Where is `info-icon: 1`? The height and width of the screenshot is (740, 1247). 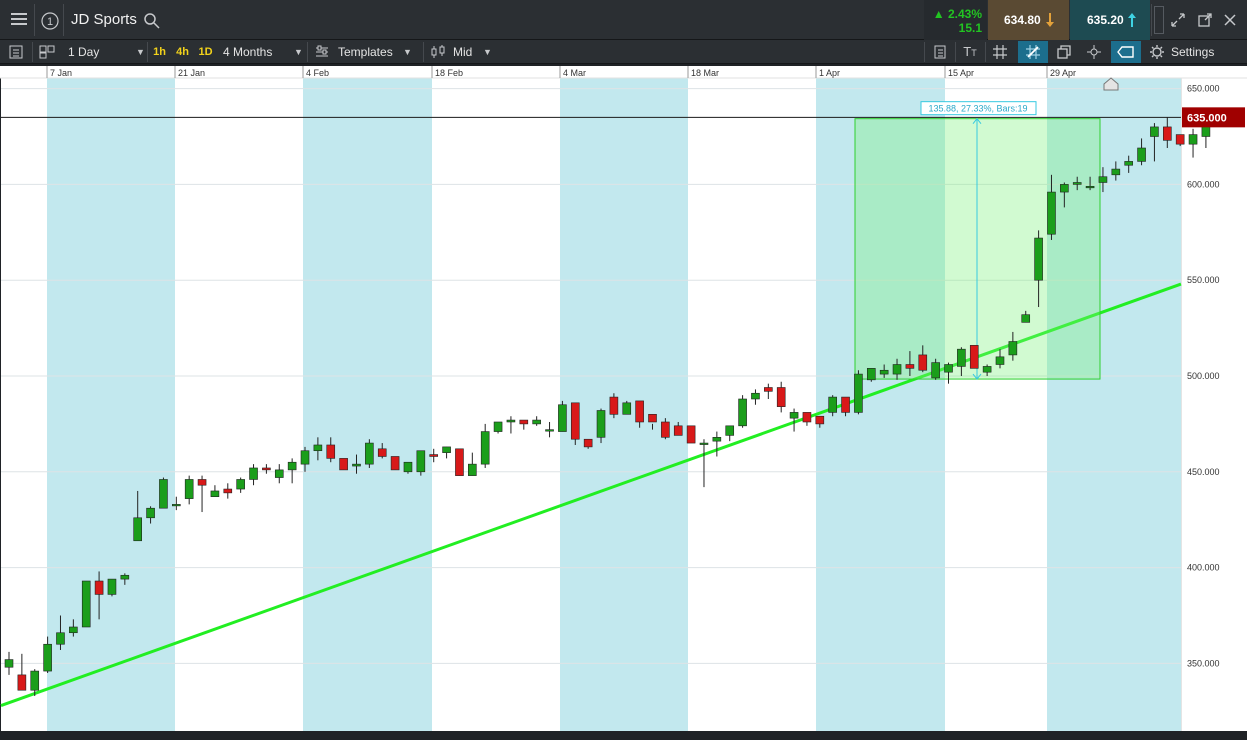
info-icon: 1 is located at coordinates (50, 21).